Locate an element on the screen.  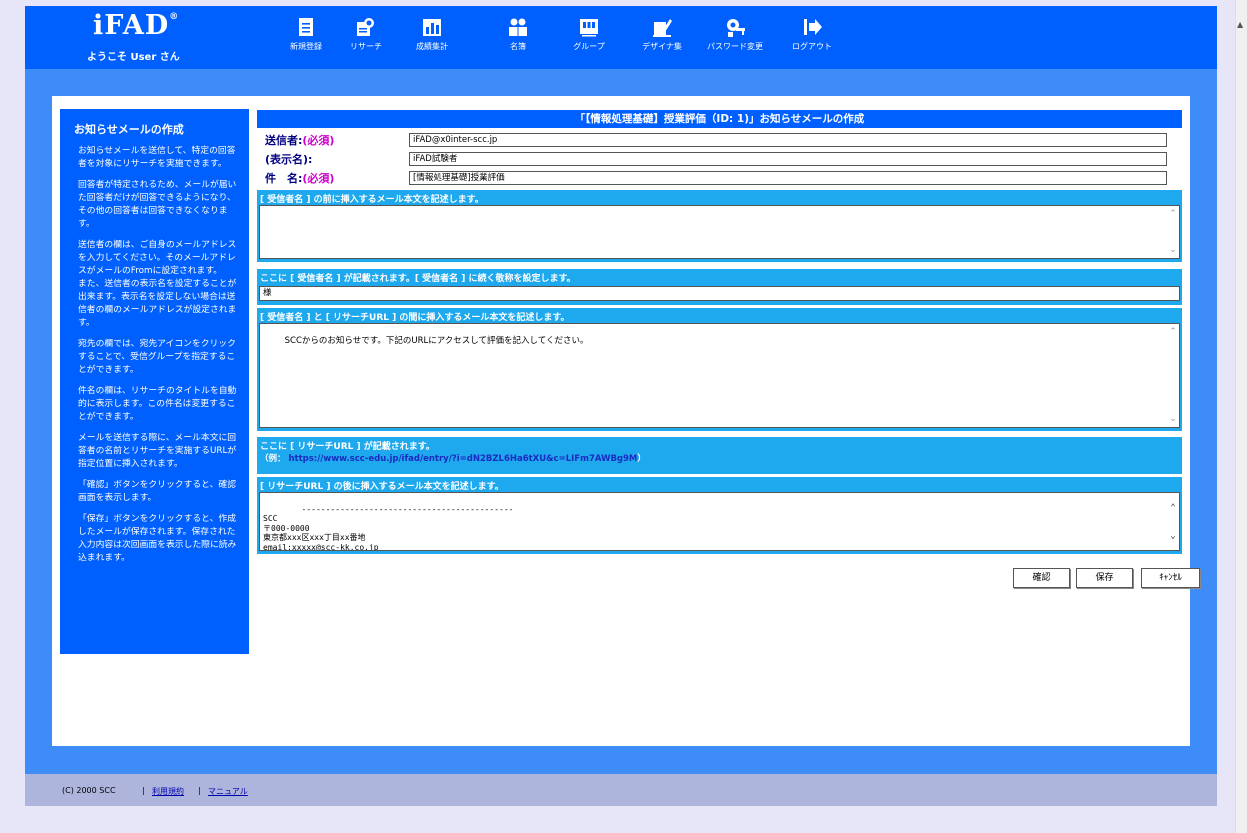
designer-icon is located at coordinates (662, 28).